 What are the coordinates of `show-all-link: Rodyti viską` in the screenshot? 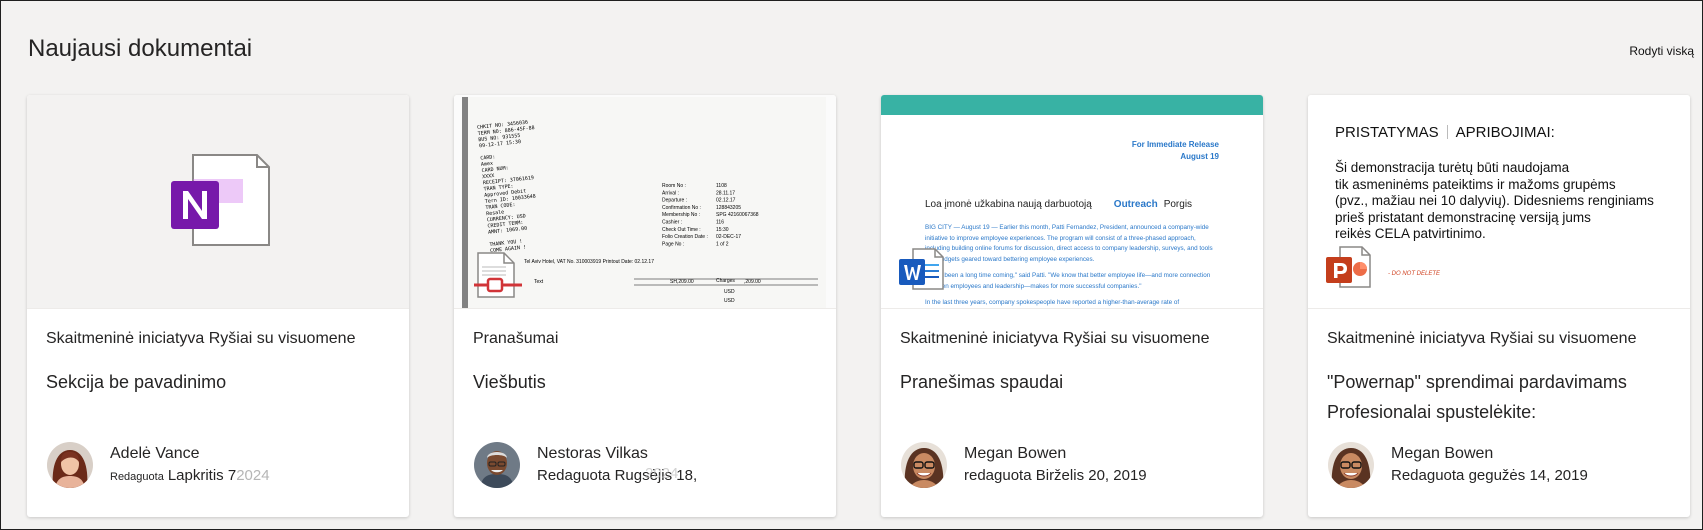 It's located at (1661, 51).